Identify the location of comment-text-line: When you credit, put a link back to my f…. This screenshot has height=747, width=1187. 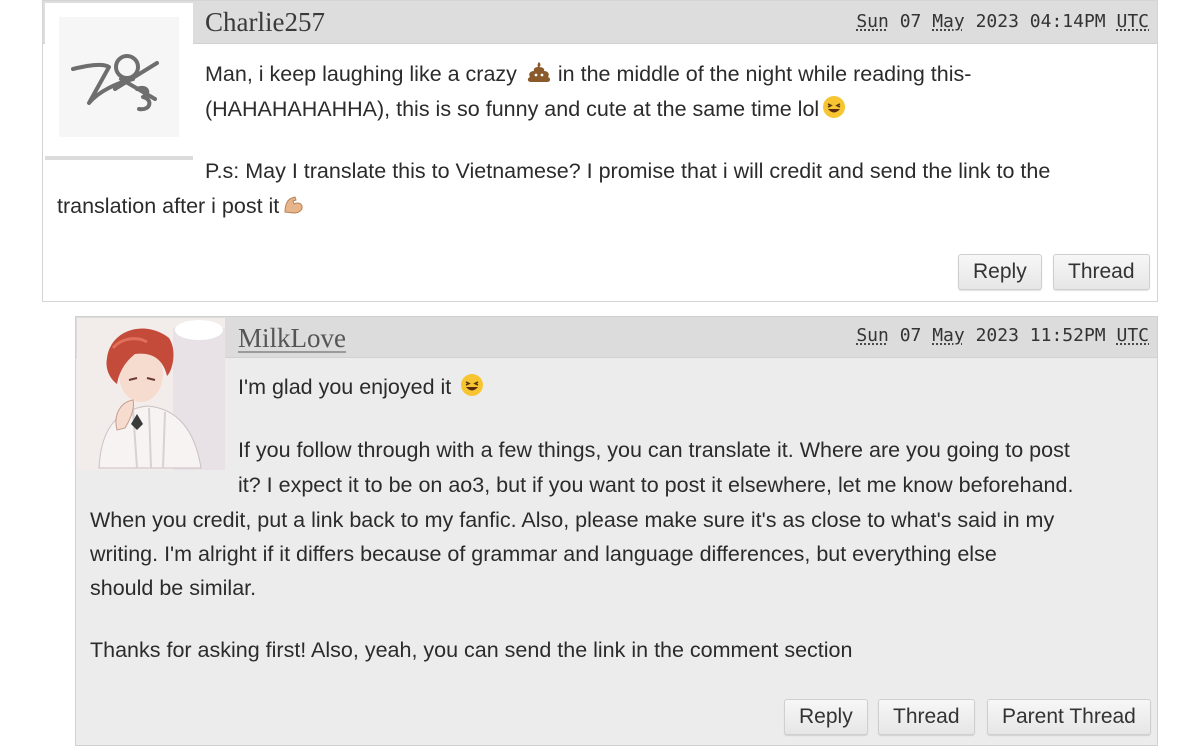
(572, 520).